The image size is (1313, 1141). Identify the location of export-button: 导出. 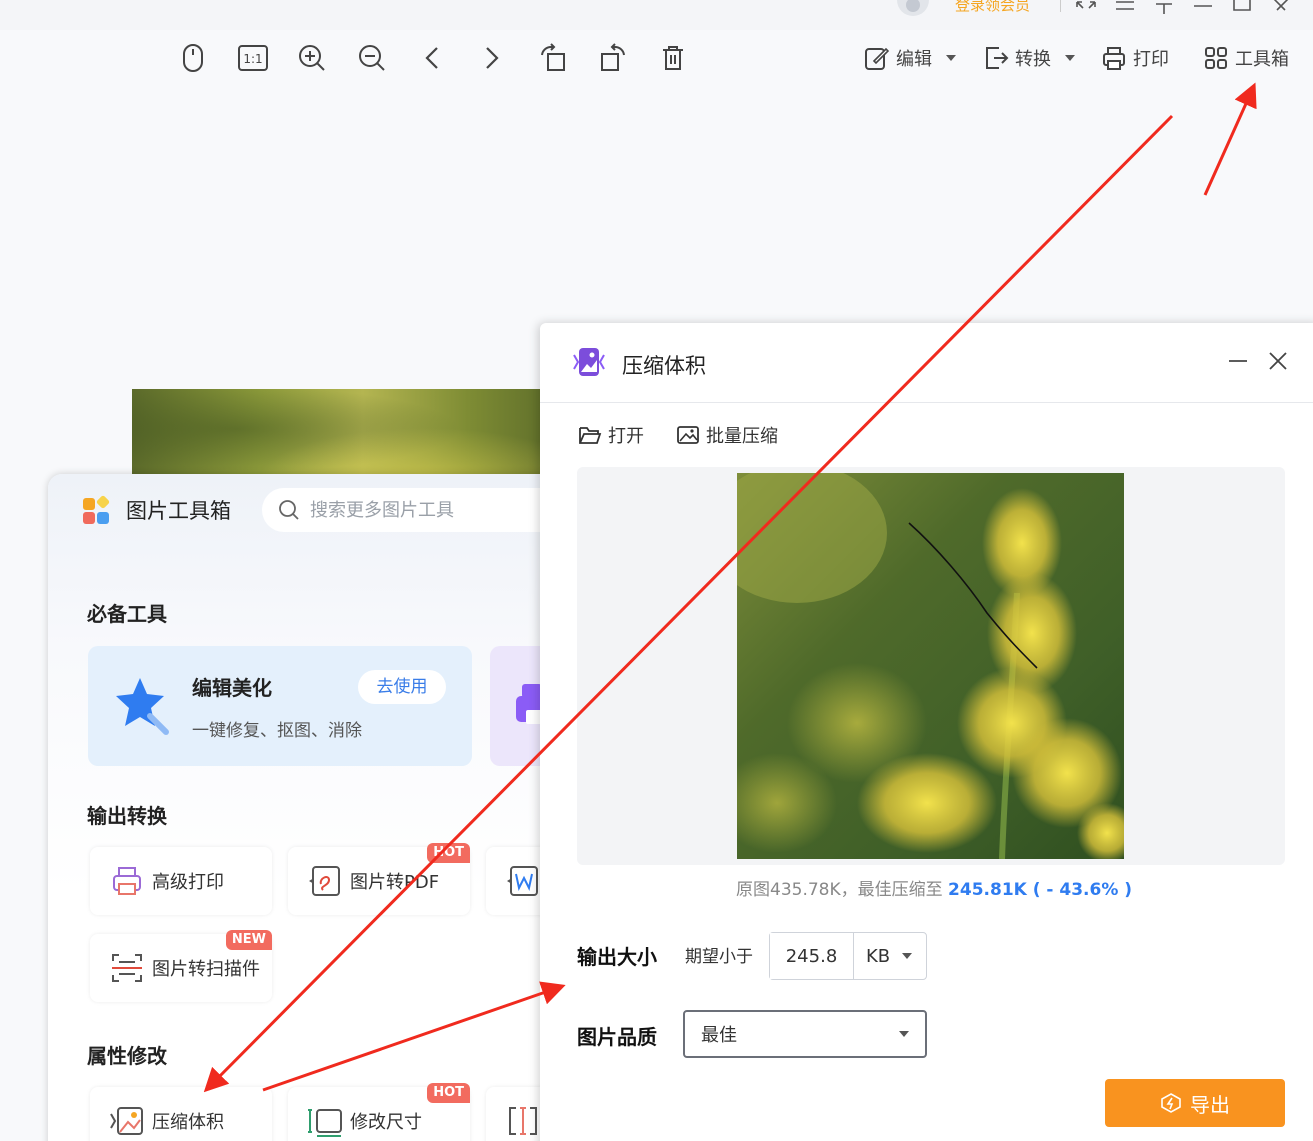
(1195, 1103).